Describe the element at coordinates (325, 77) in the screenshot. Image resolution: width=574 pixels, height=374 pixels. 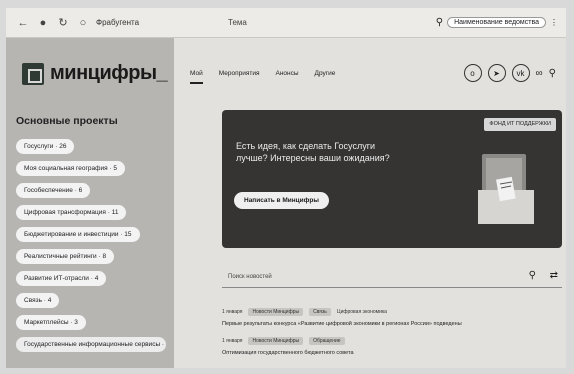
I see `tab-other: Другие` at that location.